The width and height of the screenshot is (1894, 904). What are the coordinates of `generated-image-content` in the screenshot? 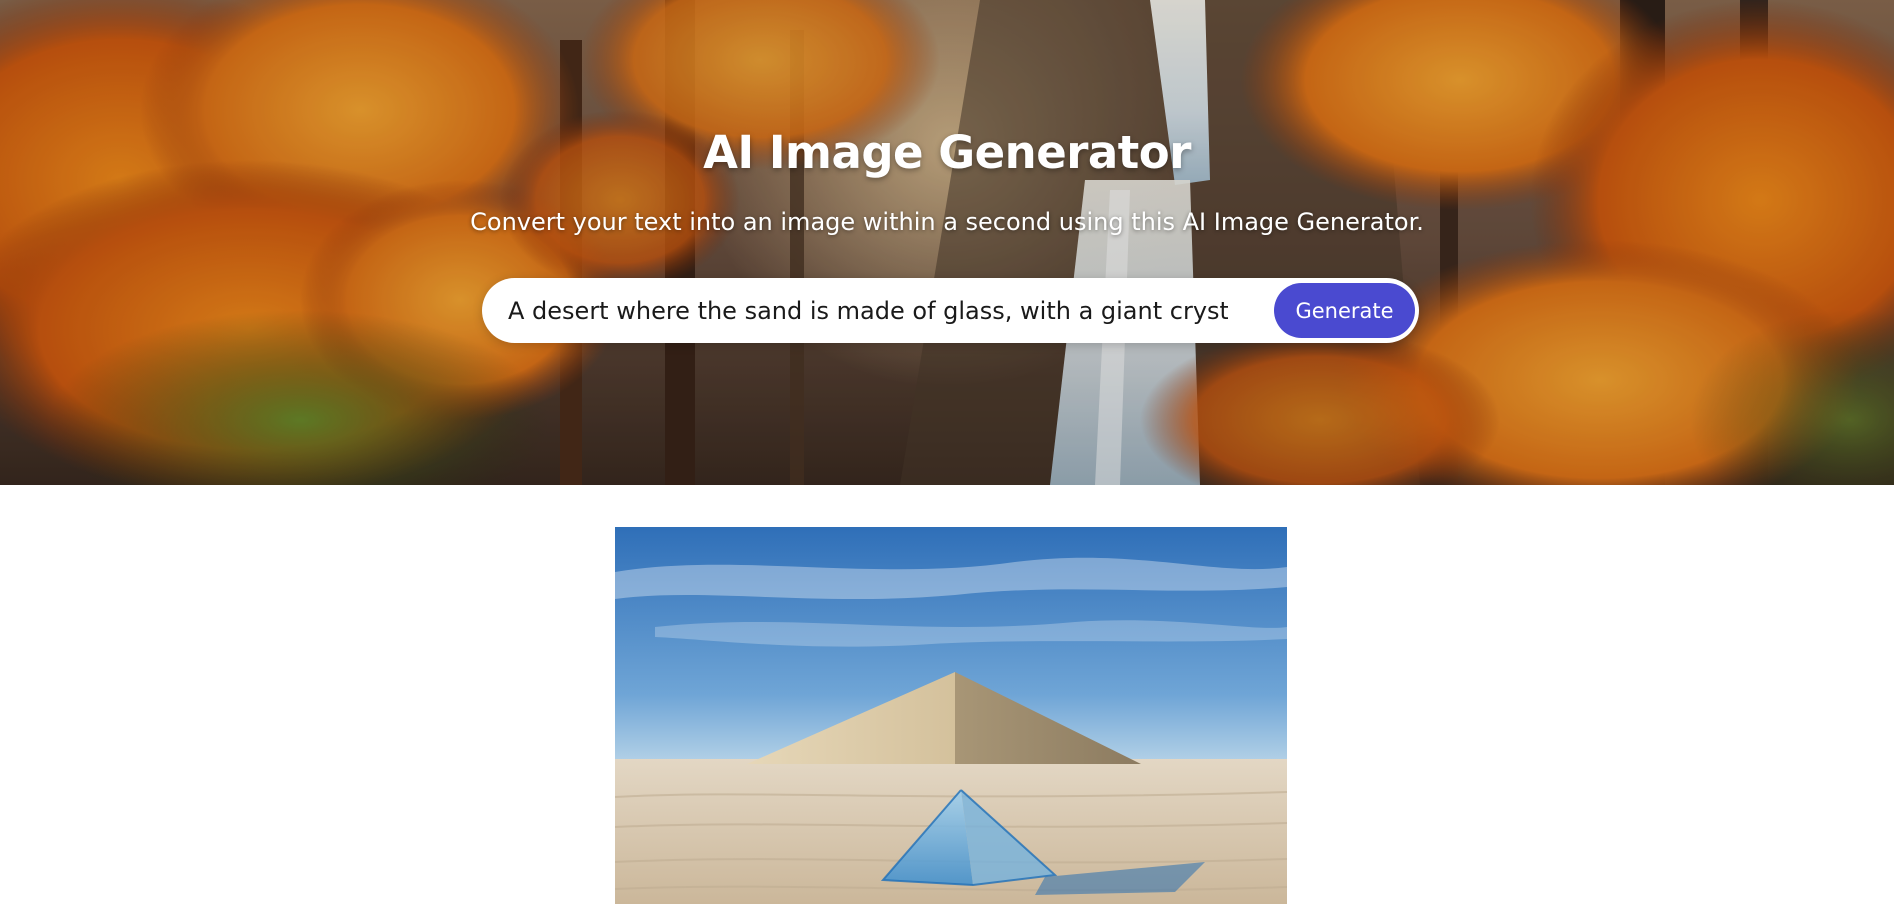 It's located at (951, 715).